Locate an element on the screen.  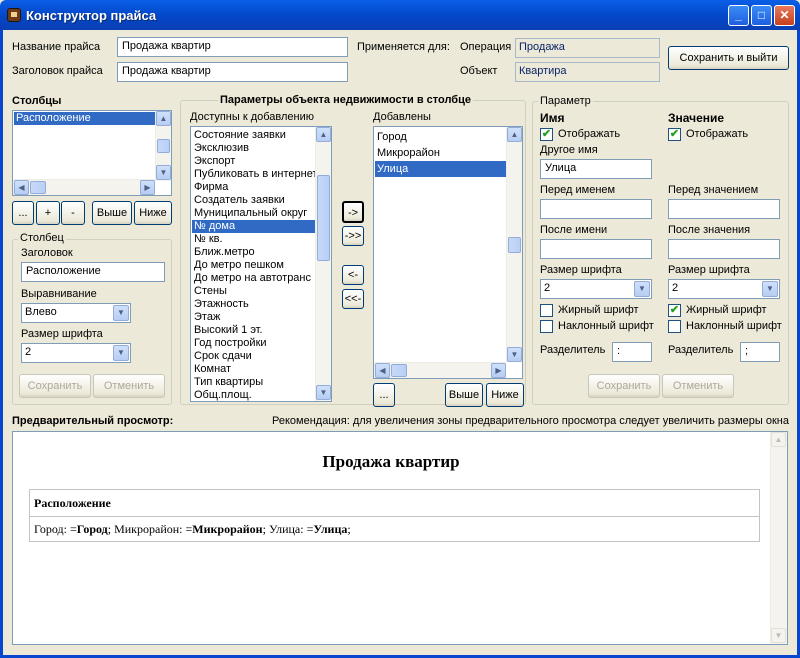
param-down-button: Ниже is located at coordinates (505, 395).